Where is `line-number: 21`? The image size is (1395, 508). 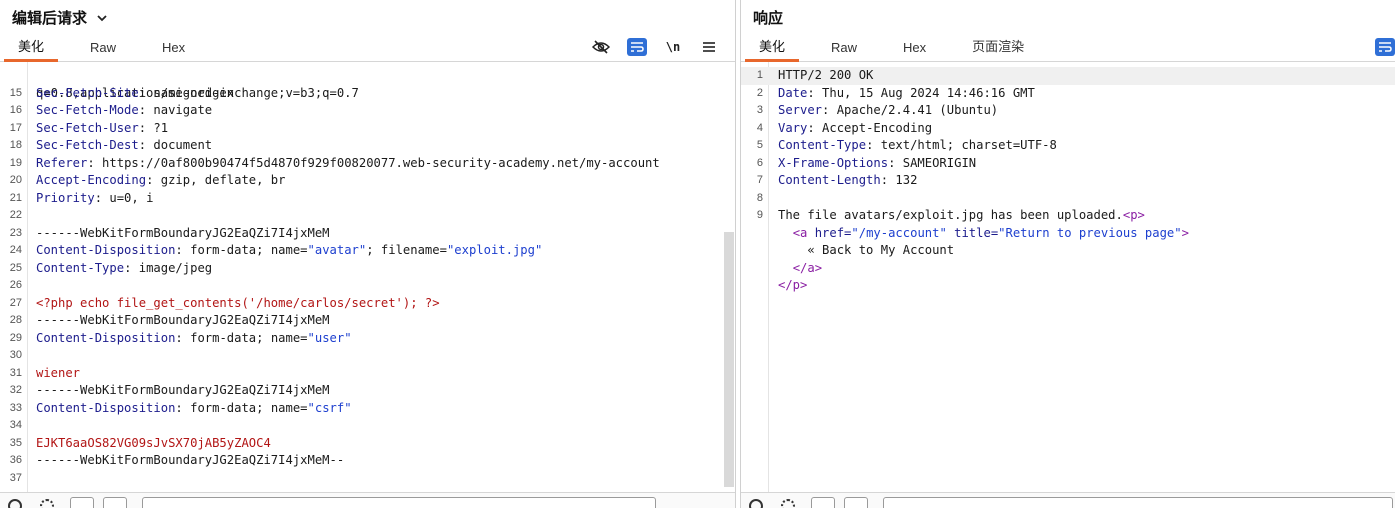
line-number: 21 is located at coordinates (15, 197).